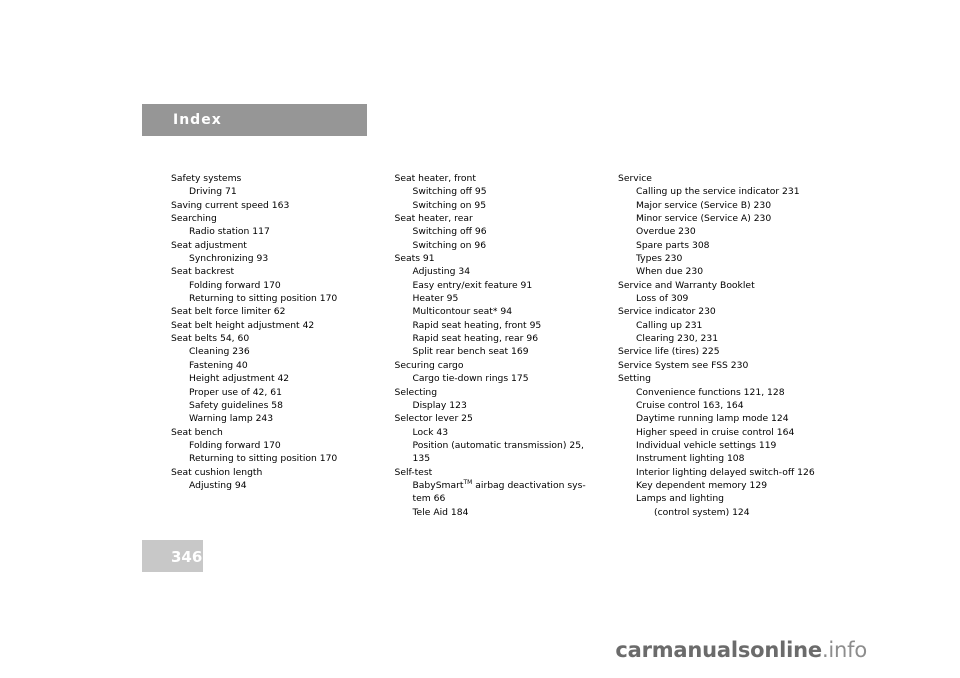 Image resolution: width=960 pixels, height=678 pixels. Describe the element at coordinates (715, 432) in the screenshot. I see `index-entry: Higher speed in cruise control 164` at that location.